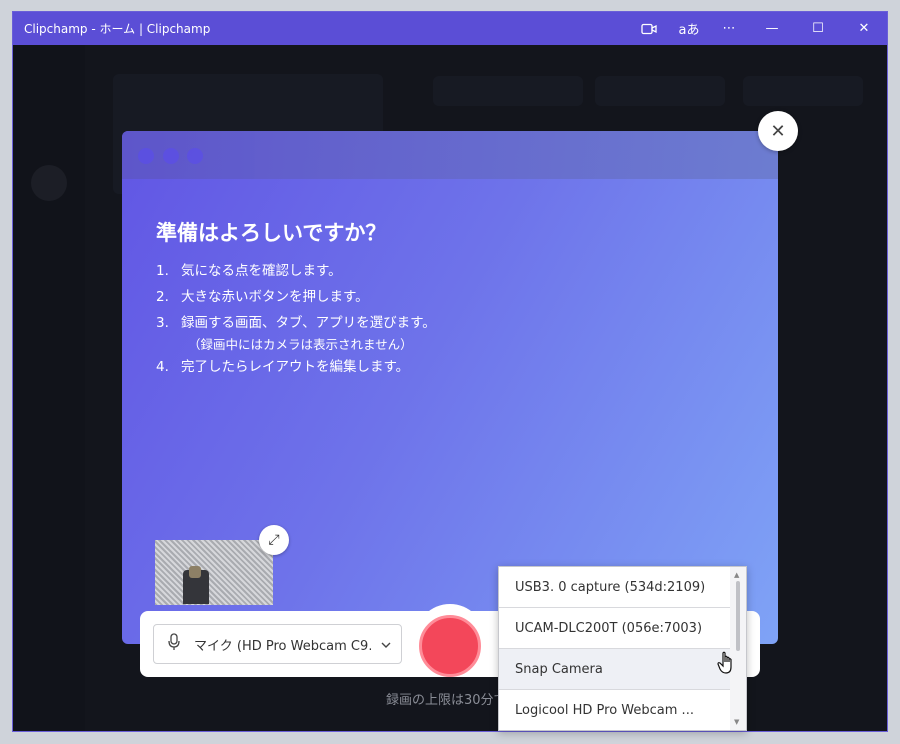 The width and height of the screenshot is (900, 744). Describe the element at coordinates (736, 575) in the screenshot. I see `scroll-up-icon: ▲` at that location.